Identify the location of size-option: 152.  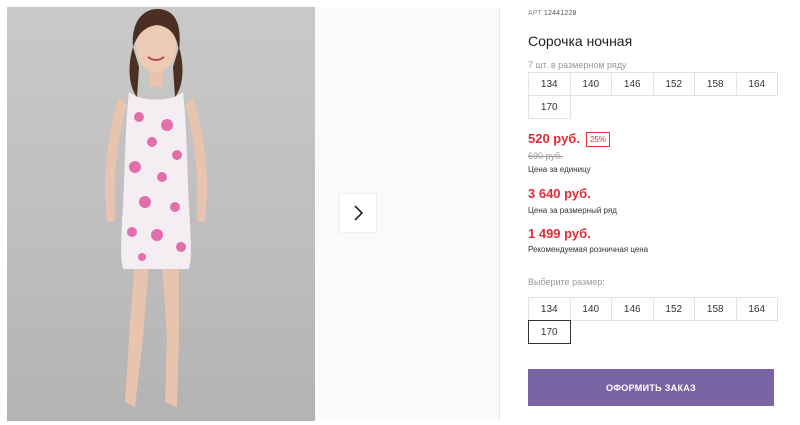
(673, 309).